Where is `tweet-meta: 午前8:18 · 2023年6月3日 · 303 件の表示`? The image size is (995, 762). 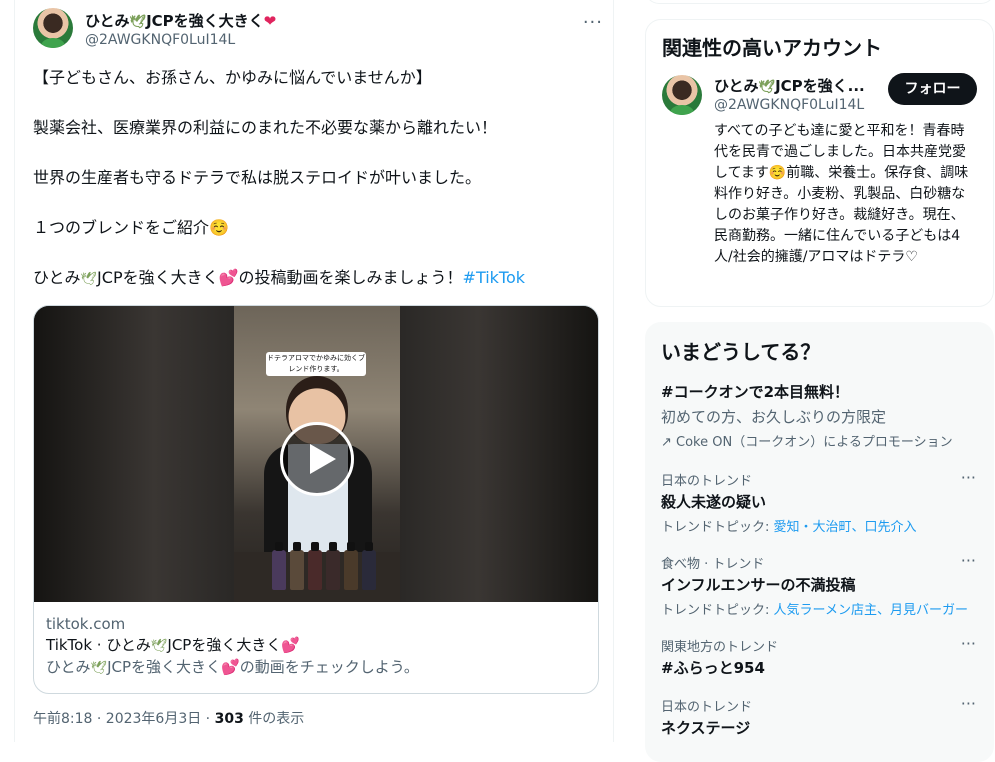 tweet-meta: 午前8:18 · 2023年6月3日 · 303 件の表示 is located at coordinates (168, 718).